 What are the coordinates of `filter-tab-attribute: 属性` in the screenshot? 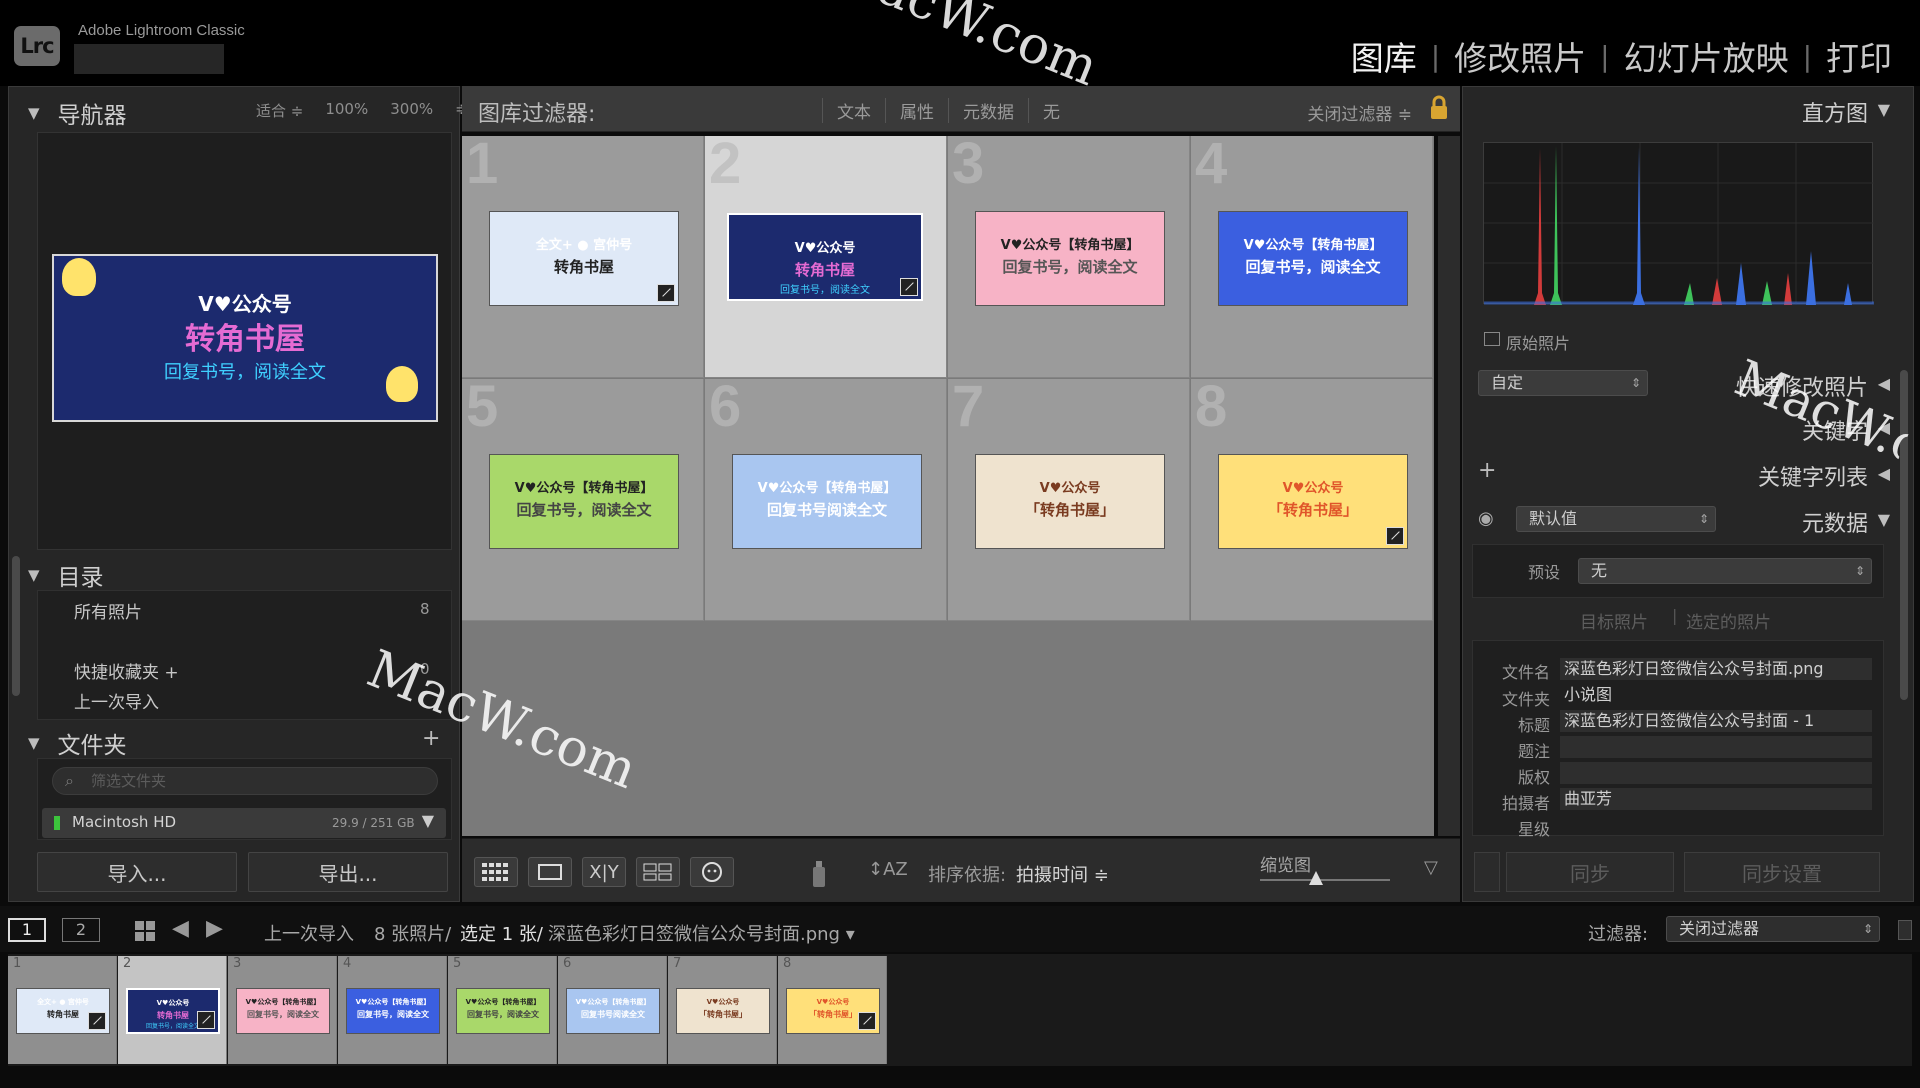 It's located at (916, 110).